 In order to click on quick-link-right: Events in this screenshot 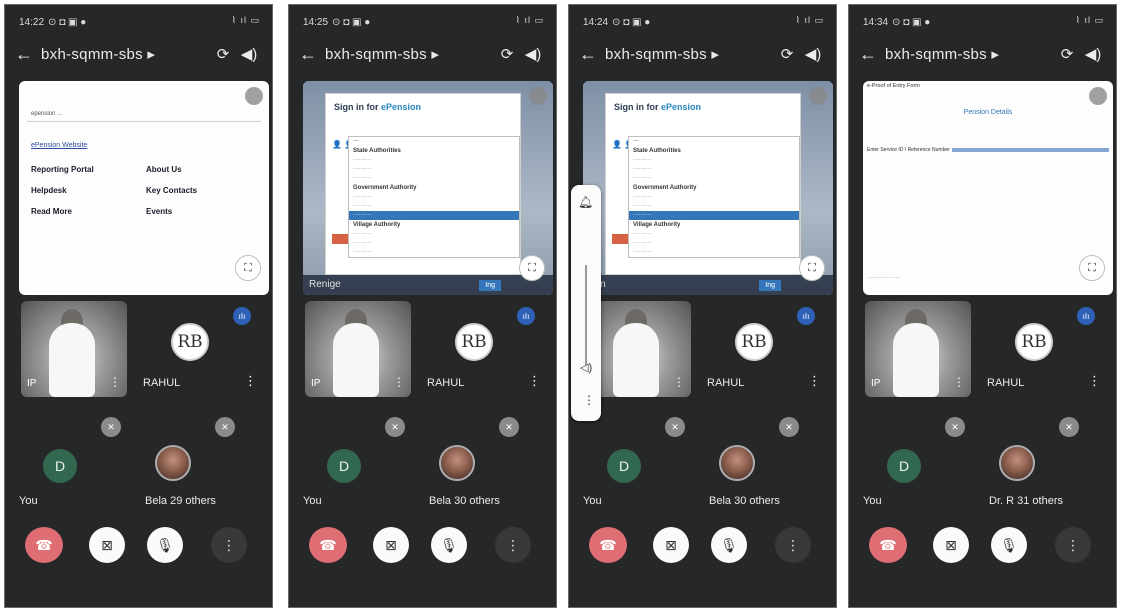, I will do `click(203, 211)`.